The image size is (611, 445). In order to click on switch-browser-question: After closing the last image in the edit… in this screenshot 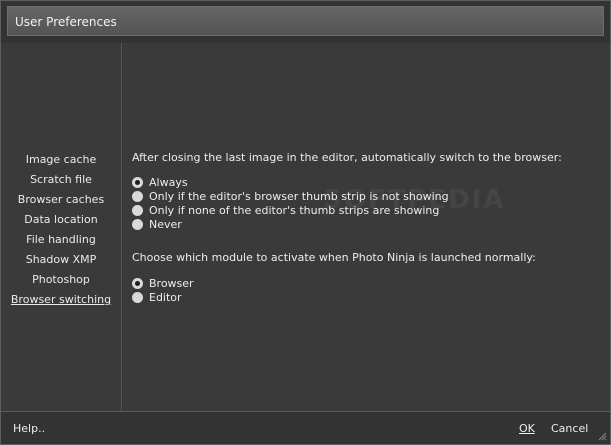, I will do `click(347, 157)`.